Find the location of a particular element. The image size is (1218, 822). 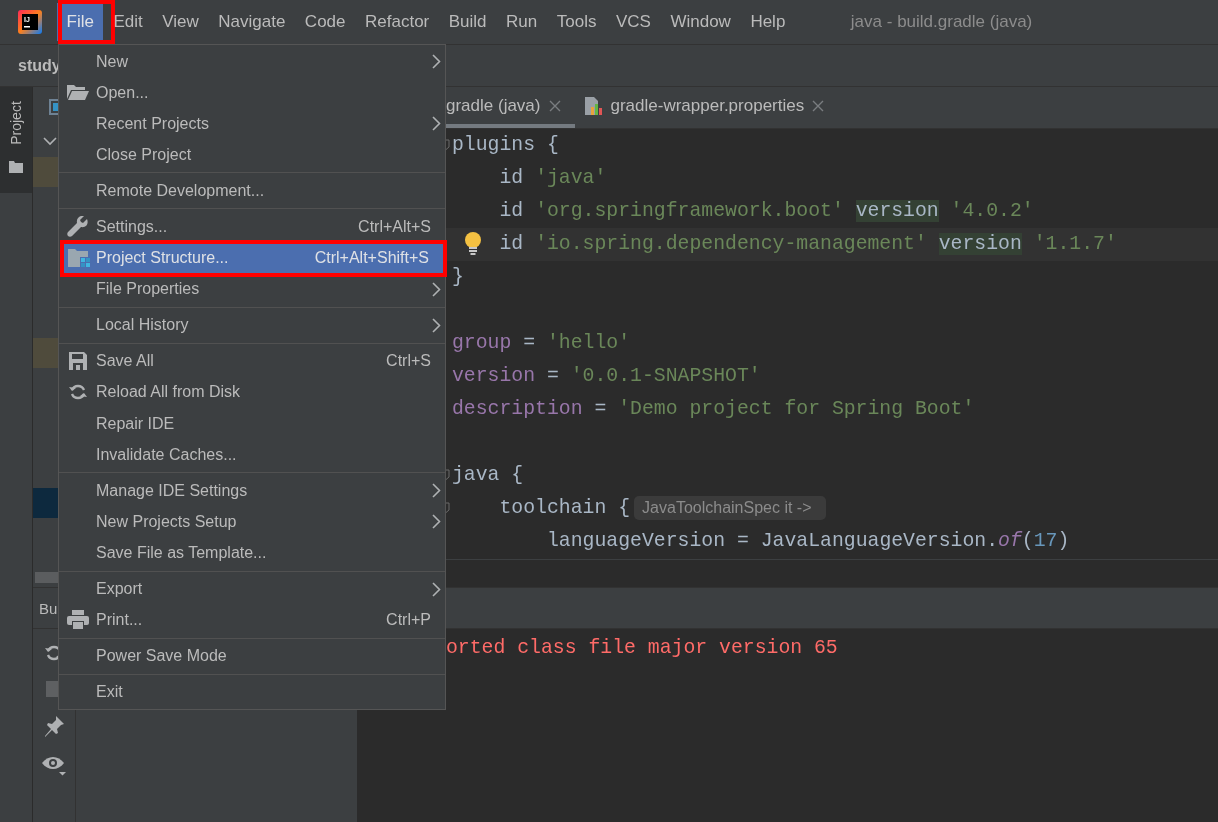

menu-item: New Projects Setup is located at coordinates (252, 522).